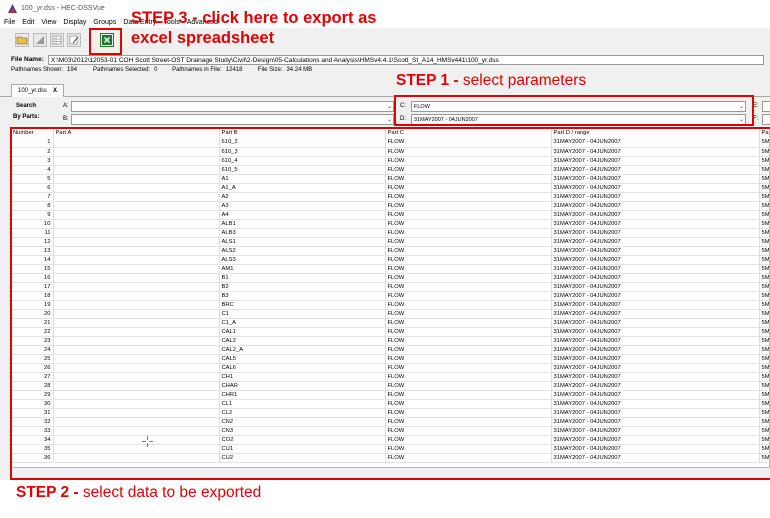 Image resolution: width=770 pixels, height=518 pixels. What do you see at coordinates (234, 70) in the screenshot?
I see `pathnames-in-file-value: 12418` at bounding box center [234, 70].